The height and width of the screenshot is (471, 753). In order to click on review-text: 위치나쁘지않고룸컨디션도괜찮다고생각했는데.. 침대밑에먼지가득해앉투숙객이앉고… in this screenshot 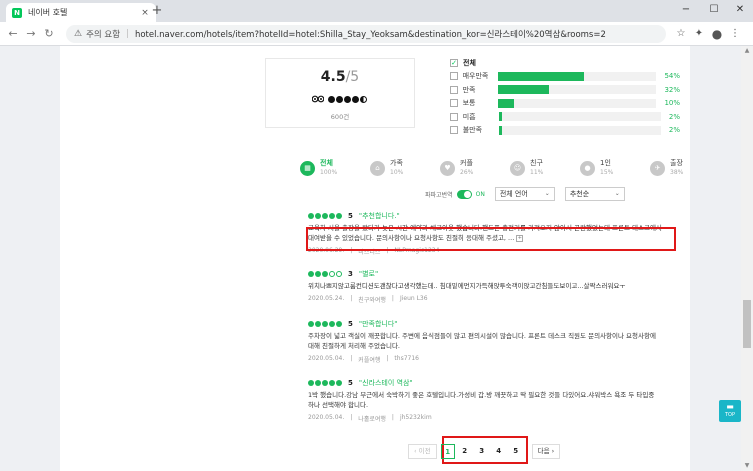, I will do `click(467, 286)`.